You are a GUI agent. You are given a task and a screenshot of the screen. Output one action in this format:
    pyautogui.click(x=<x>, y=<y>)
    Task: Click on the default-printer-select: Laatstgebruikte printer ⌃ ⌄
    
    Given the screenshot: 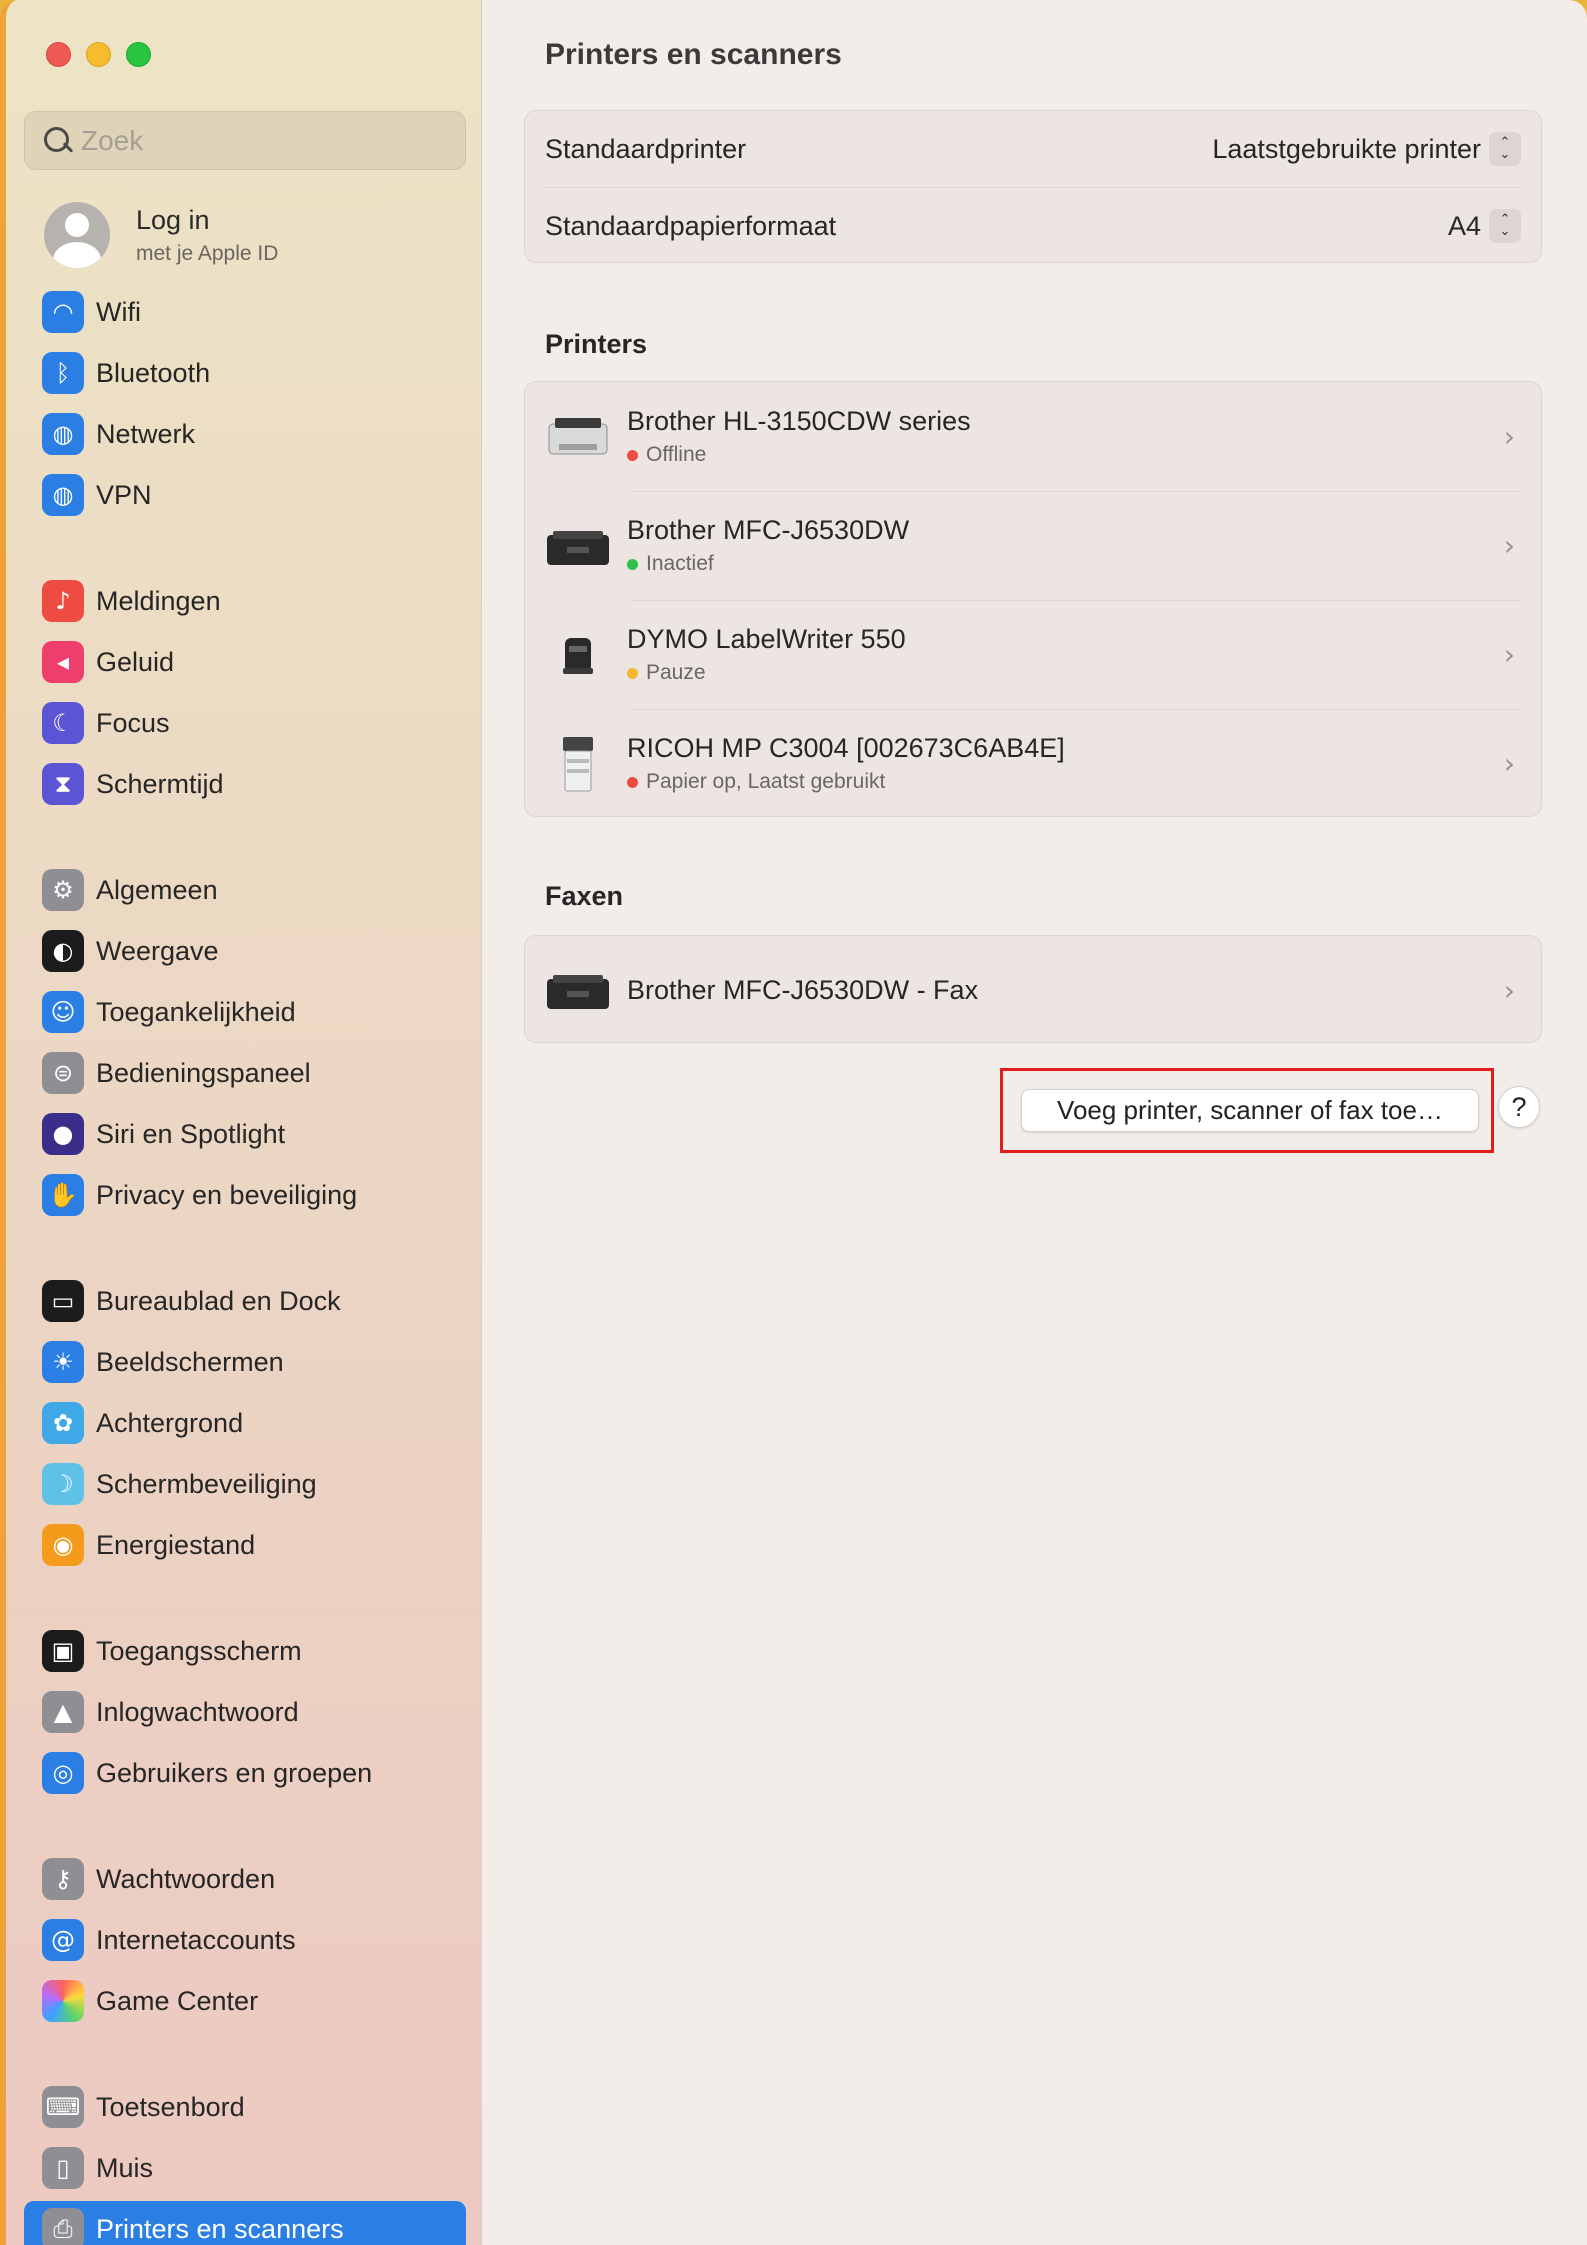 What is the action you would take?
    pyautogui.click(x=1366, y=149)
    